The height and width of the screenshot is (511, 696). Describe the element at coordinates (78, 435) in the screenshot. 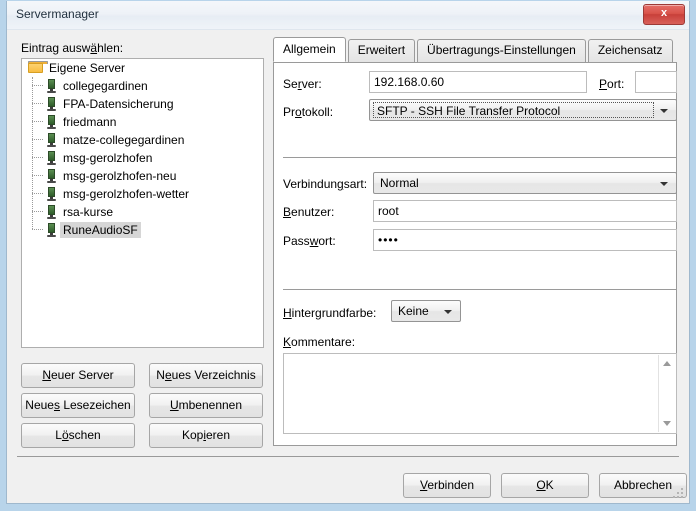

I see `delete-button: Löschen` at that location.